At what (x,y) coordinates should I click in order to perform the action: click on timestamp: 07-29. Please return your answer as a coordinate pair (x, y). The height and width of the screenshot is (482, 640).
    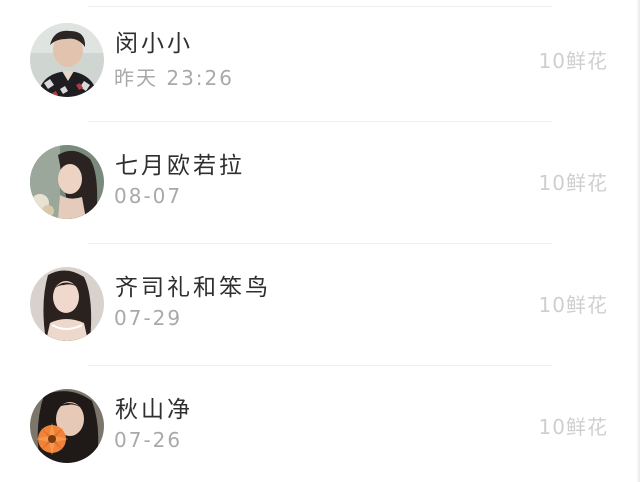
    Looking at the image, I should click on (148, 318).